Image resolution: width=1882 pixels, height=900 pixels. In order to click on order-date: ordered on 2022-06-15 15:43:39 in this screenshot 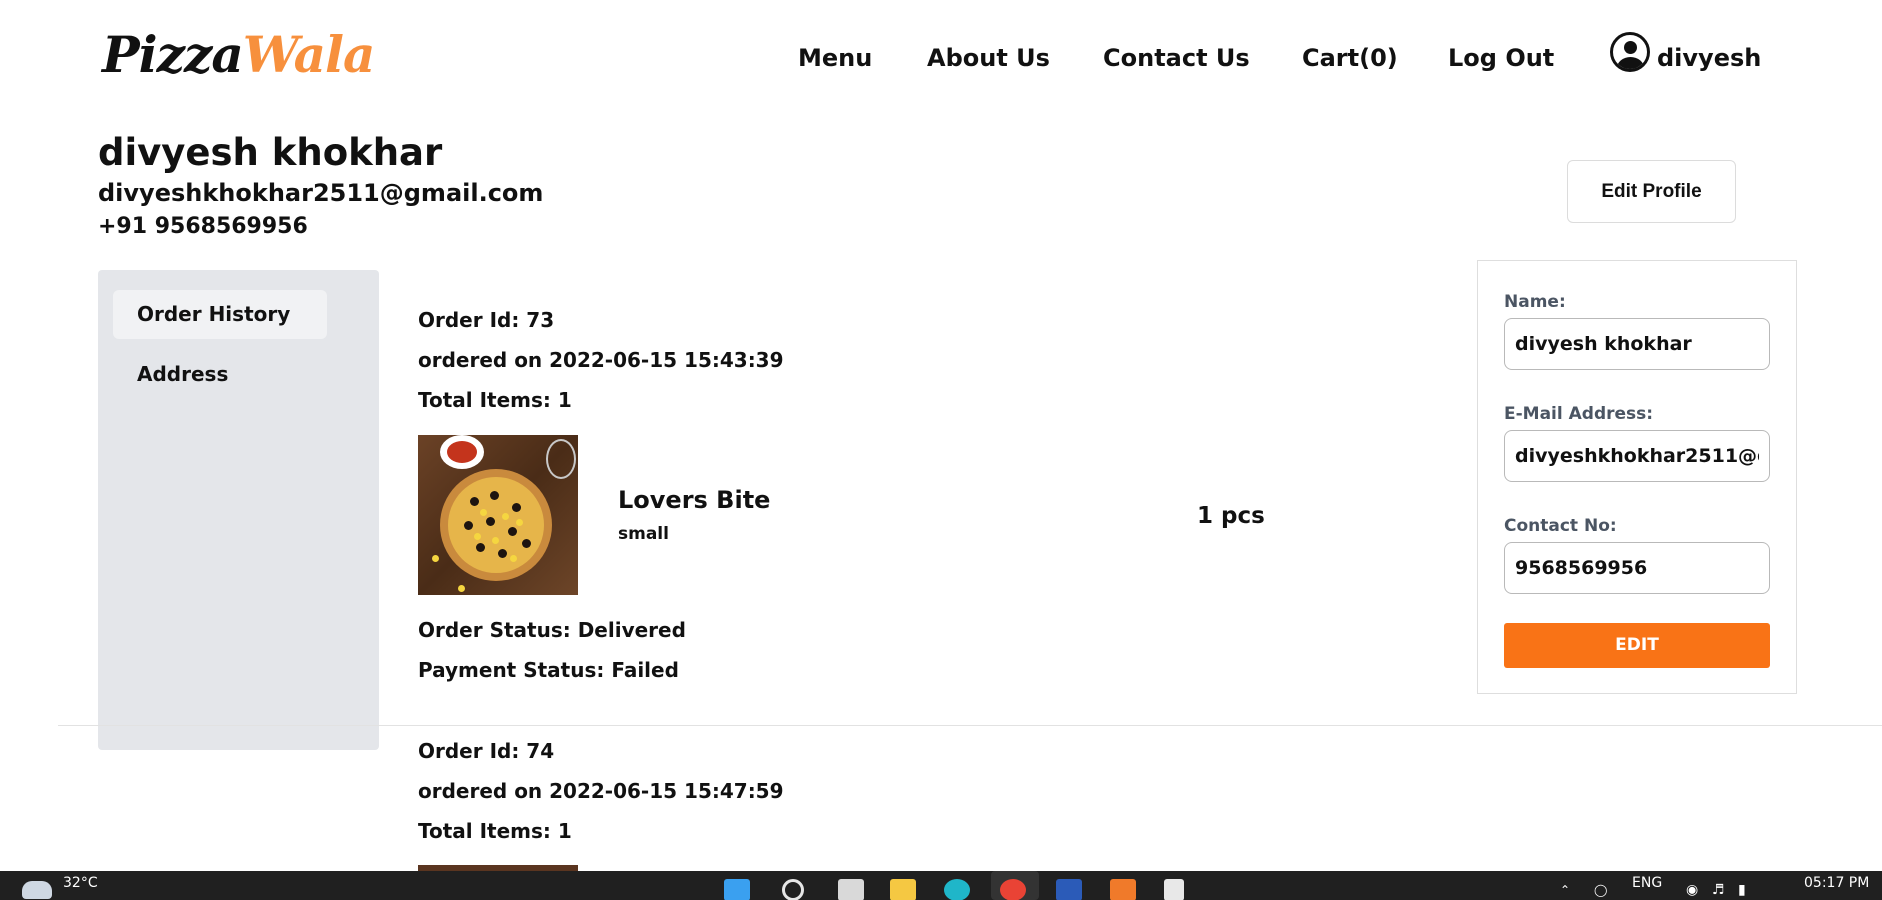, I will do `click(601, 360)`.